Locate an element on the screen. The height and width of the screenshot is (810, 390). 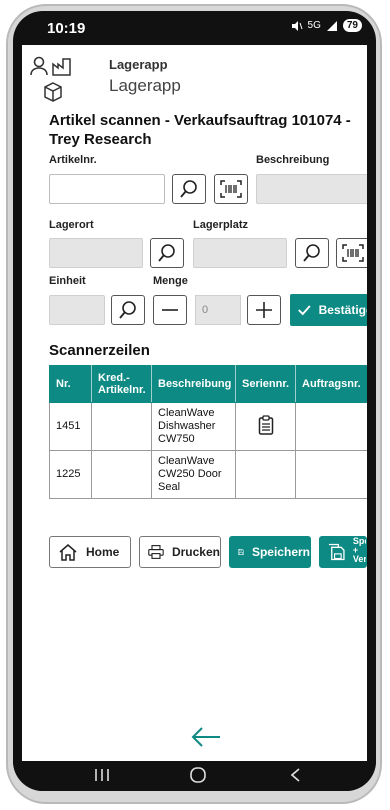
unit-label: Einheit is located at coordinates (67, 281).